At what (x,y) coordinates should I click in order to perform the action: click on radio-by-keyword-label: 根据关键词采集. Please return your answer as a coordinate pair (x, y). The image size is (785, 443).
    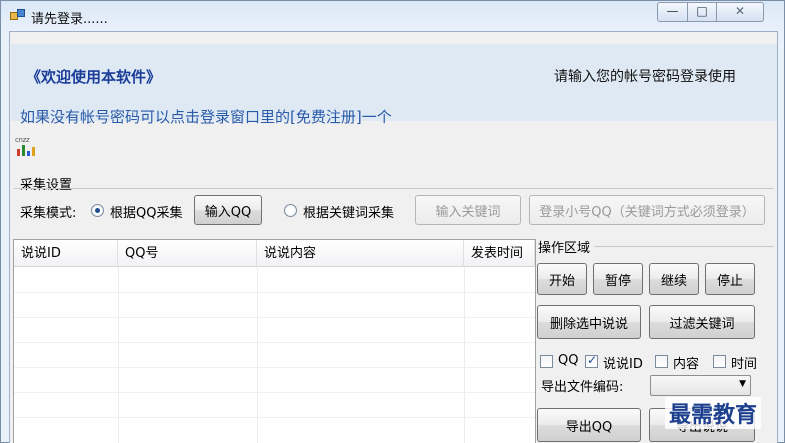
    Looking at the image, I should click on (348, 211).